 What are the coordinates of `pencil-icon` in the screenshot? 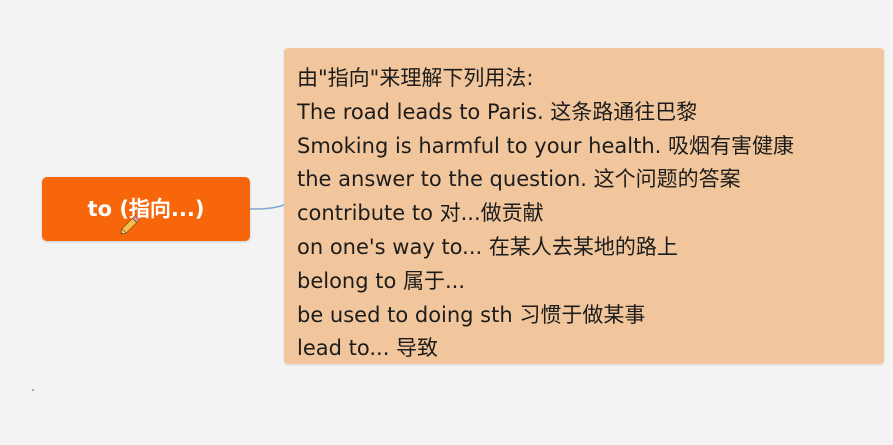 It's located at (131, 224).